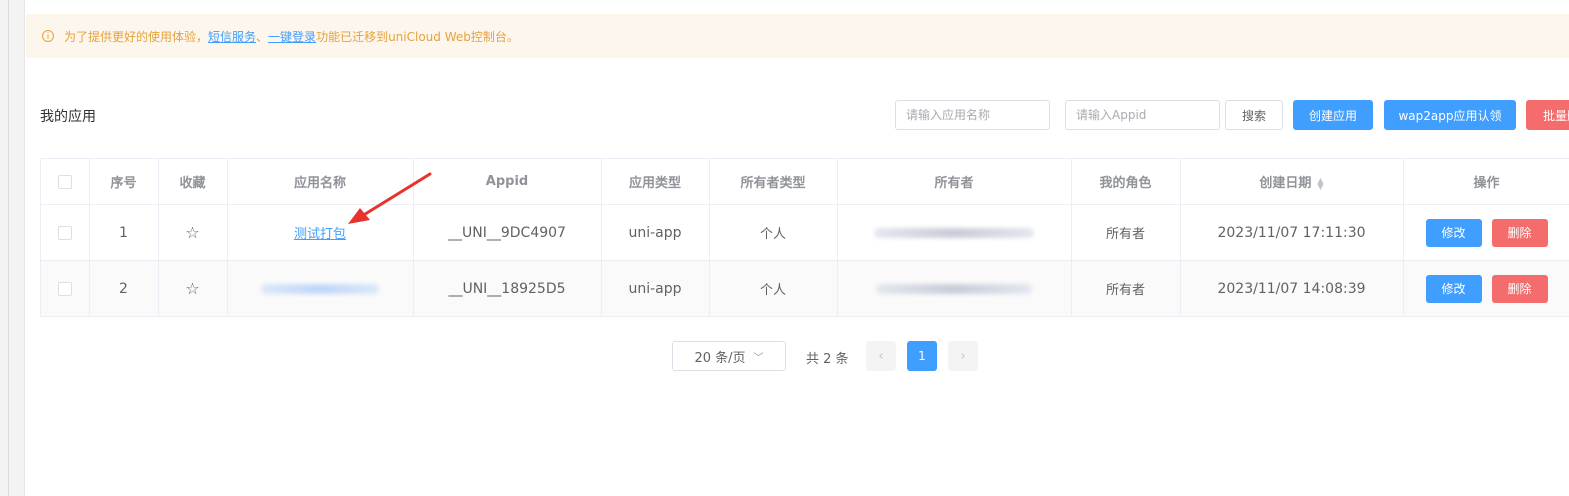 Image resolution: width=1569 pixels, height=496 pixels. I want to click on total-count: 共 2 条, so click(827, 359).